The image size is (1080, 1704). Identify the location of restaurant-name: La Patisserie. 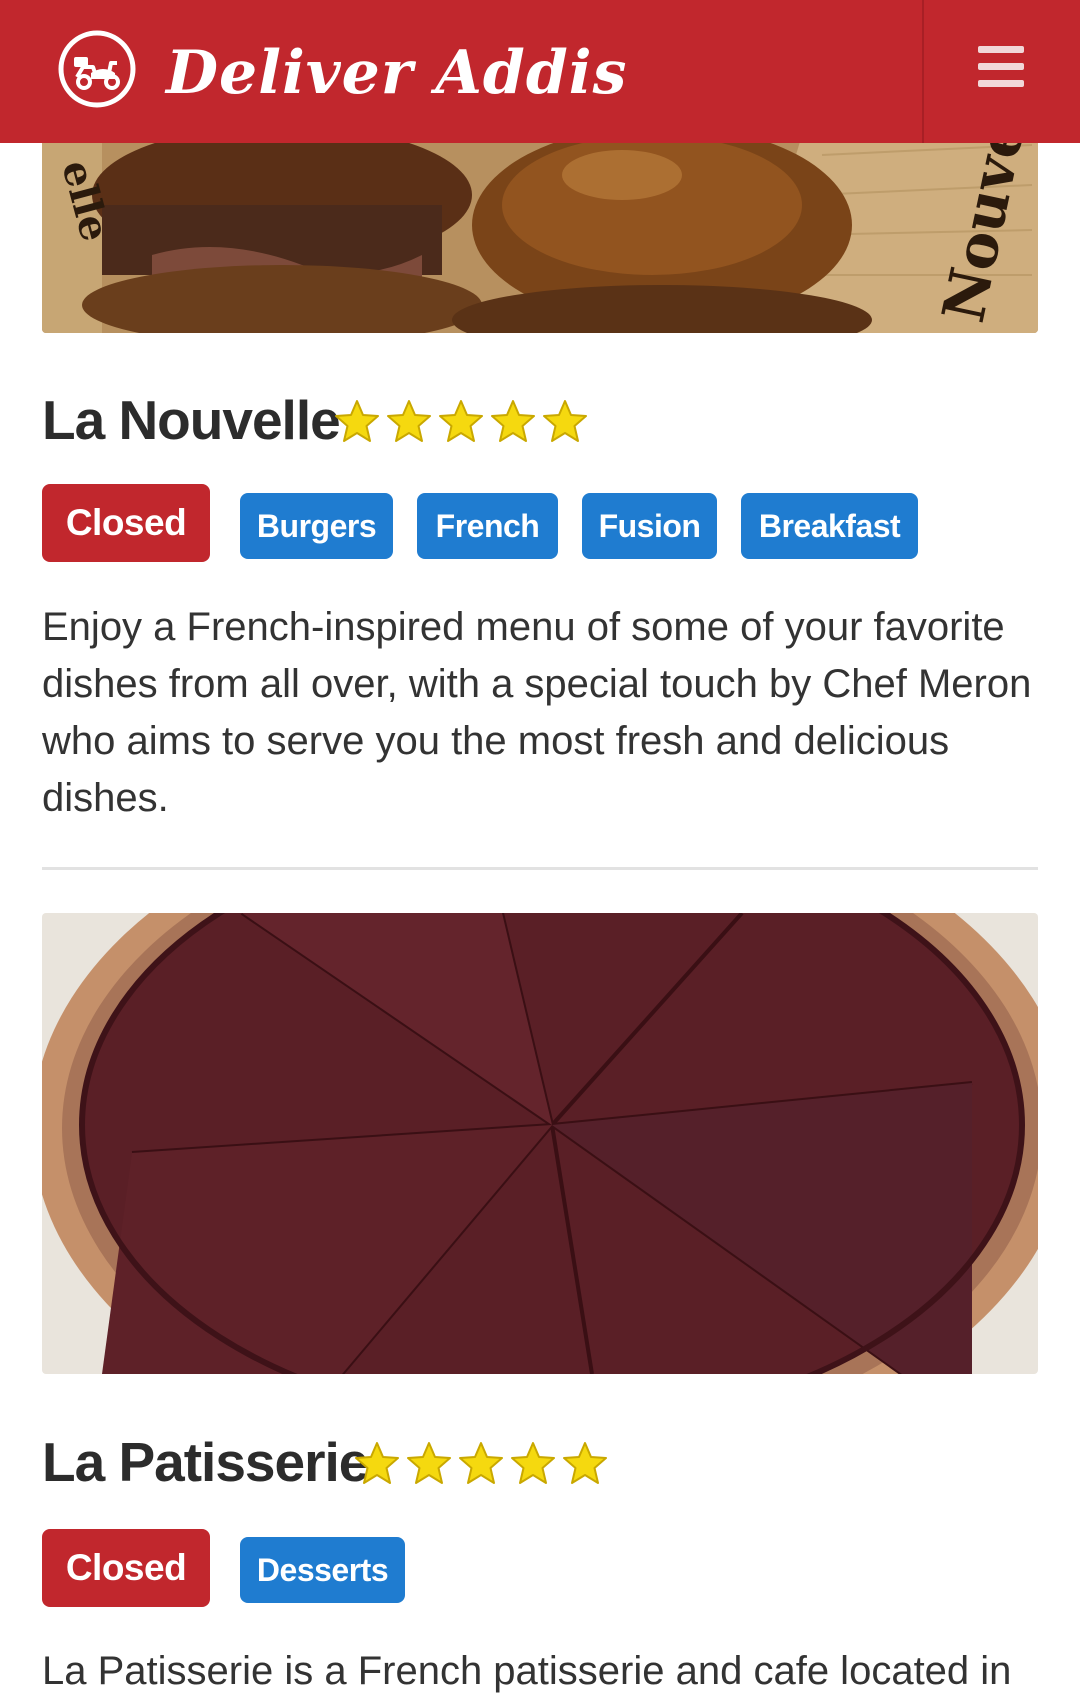
(205, 1462).